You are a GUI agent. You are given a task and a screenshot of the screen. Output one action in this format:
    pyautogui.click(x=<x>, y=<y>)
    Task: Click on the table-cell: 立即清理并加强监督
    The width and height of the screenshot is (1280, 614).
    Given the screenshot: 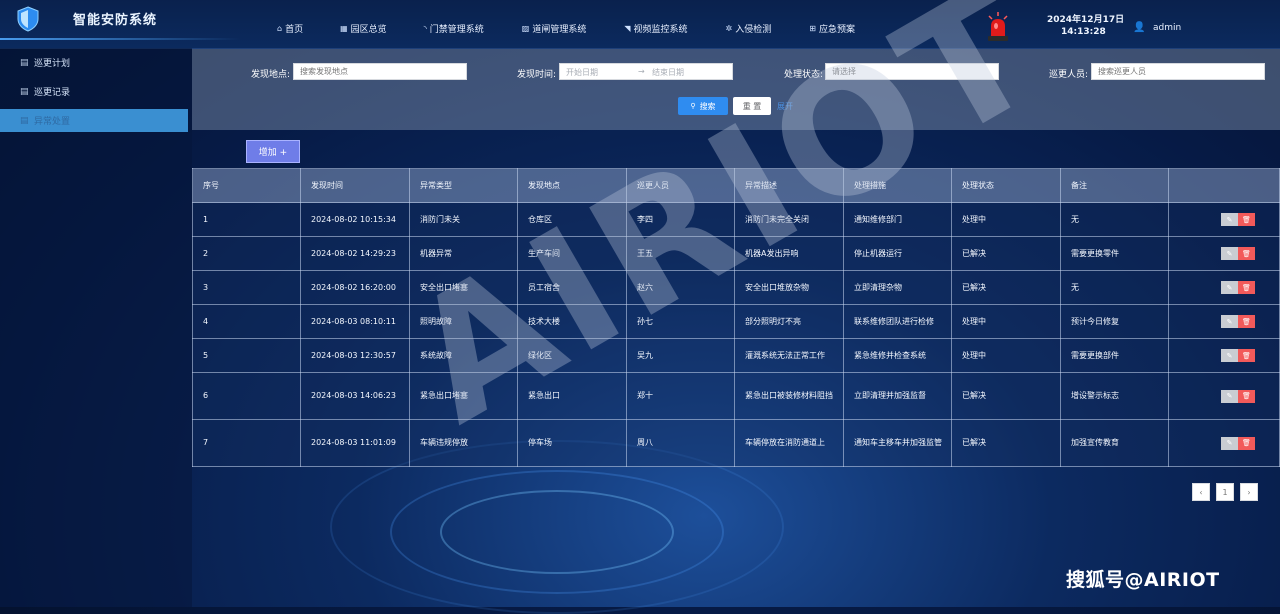 What is the action you would take?
    pyautogui.click(x=897, y=396)
    